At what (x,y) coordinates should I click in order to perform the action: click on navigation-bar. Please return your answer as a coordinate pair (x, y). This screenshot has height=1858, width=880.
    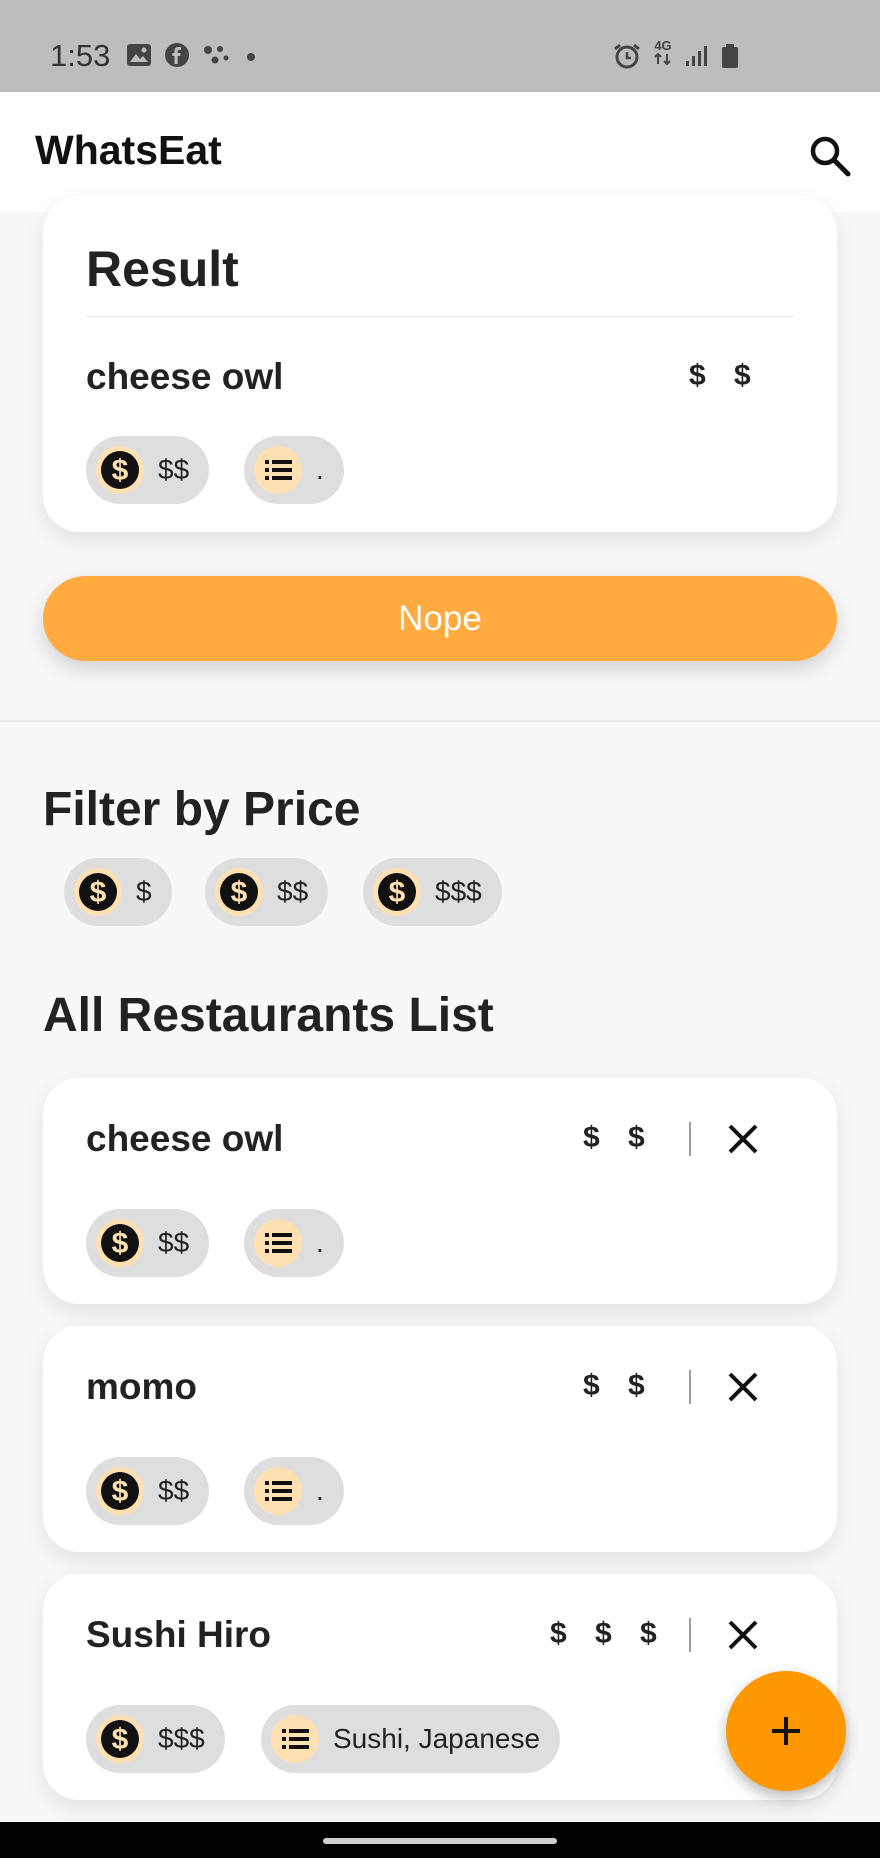
    Looking at the image, I should click on (440, 1840).